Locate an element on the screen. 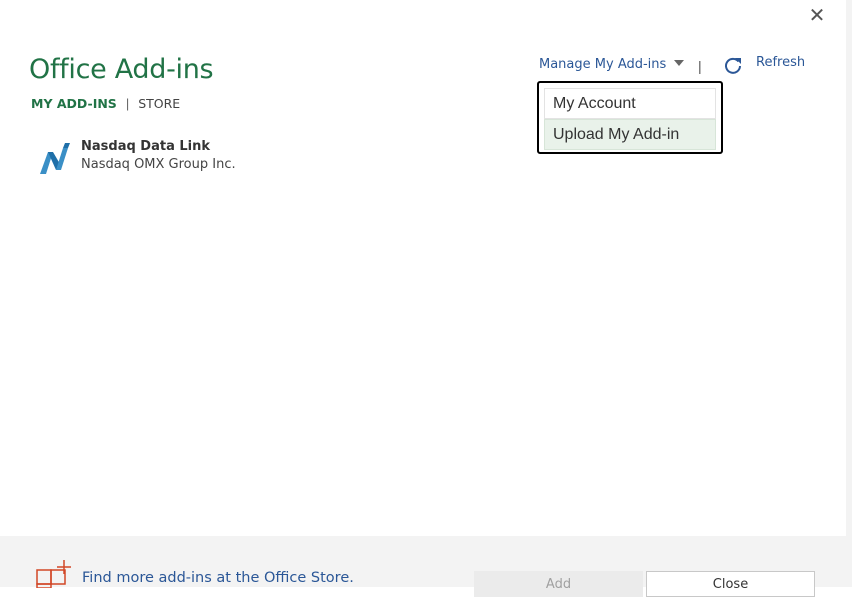 This screenshot has width=852, height=598. add-button: Add is located at coordinates (558, 584).